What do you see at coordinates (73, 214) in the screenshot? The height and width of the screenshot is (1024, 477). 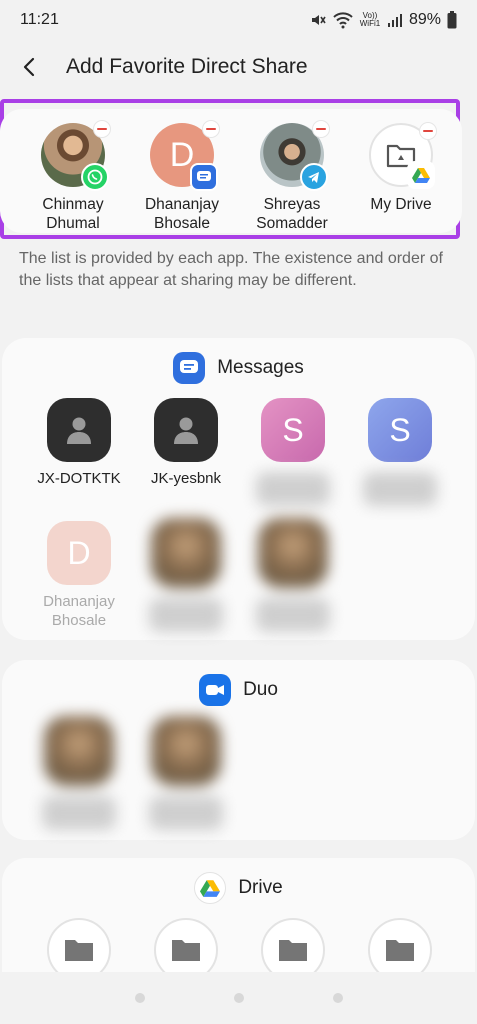 I see `favorite-label: Chinmay Dhumal` at bounding box center [73, 214].